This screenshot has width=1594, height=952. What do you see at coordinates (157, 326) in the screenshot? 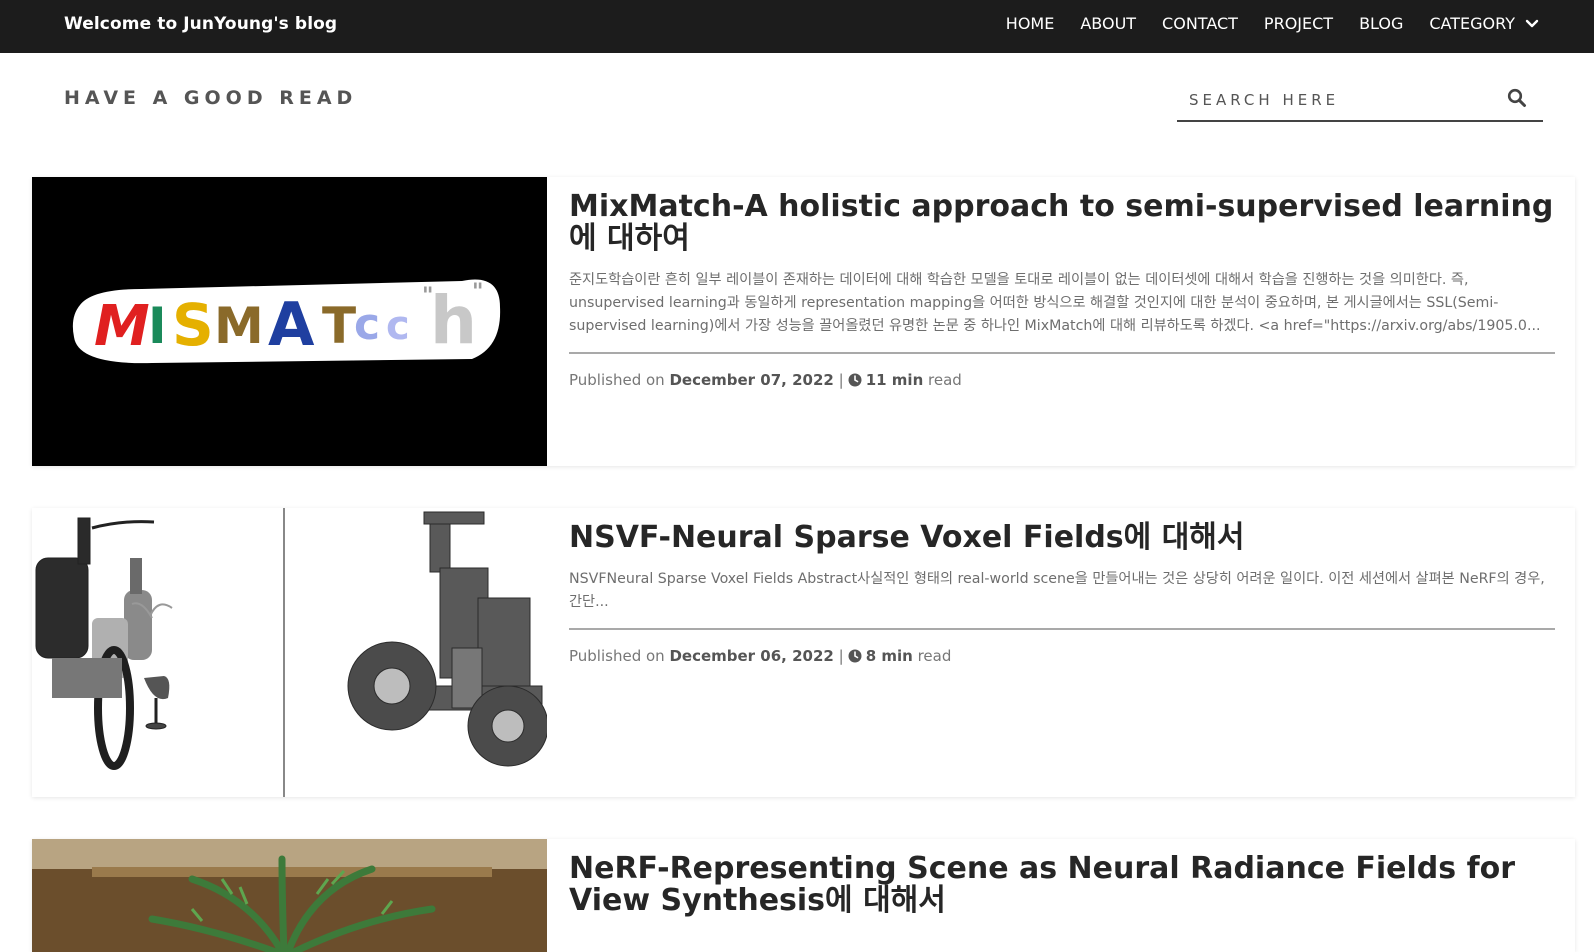
I see `svg-text: I` at bounding box center [157, 326].